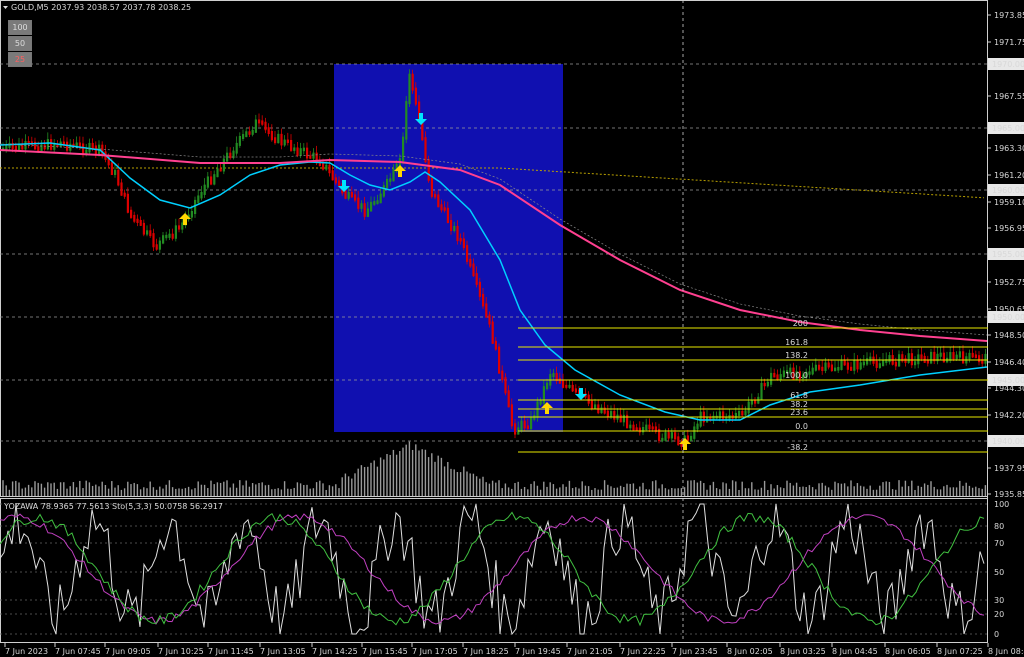 This screenshot has height=657, width=1024. What do you see at coordinates (1008, 441) in the screenshot?
I see `level-label: 1940.00` at bounding box center [1008, 441].